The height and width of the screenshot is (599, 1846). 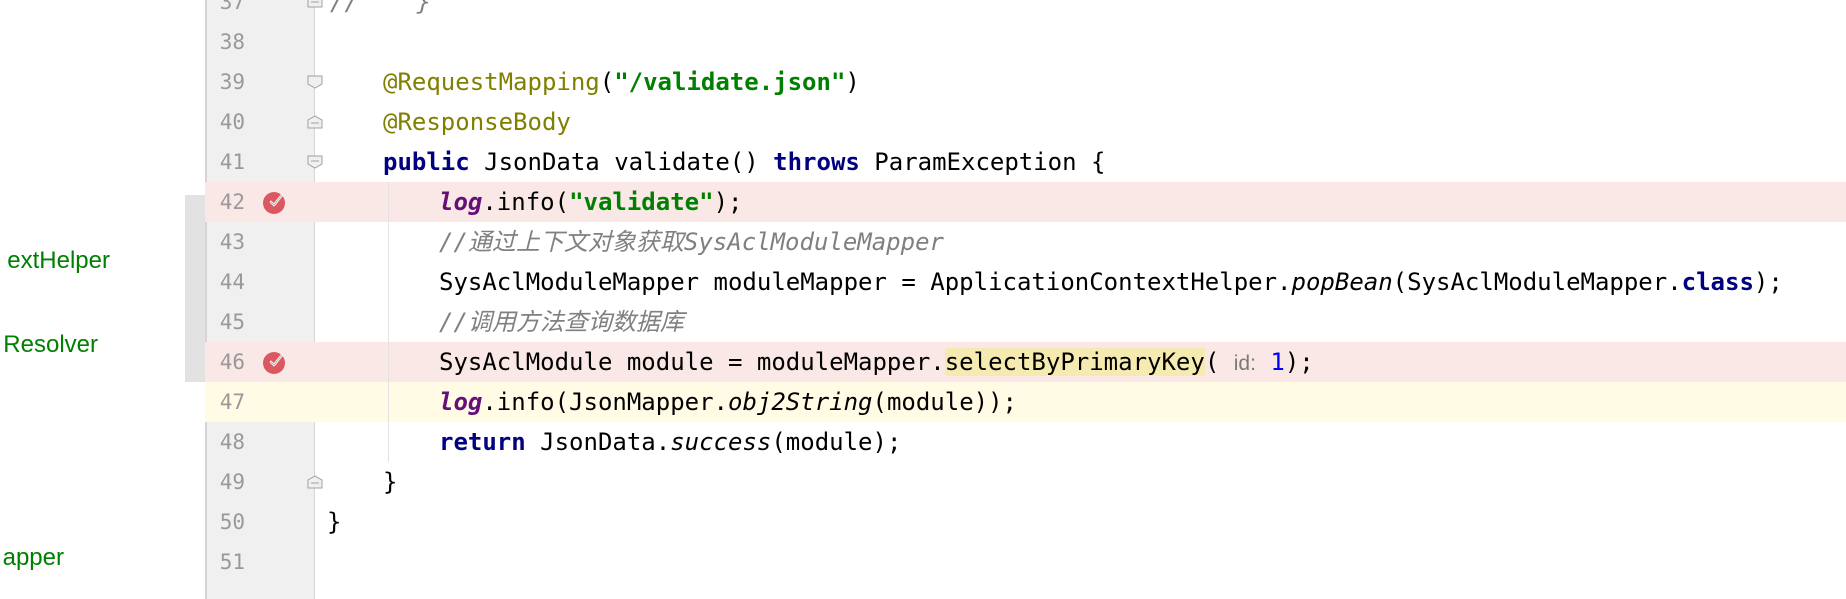 I want to click on project-scrollbar, so click(x=195, y=288).